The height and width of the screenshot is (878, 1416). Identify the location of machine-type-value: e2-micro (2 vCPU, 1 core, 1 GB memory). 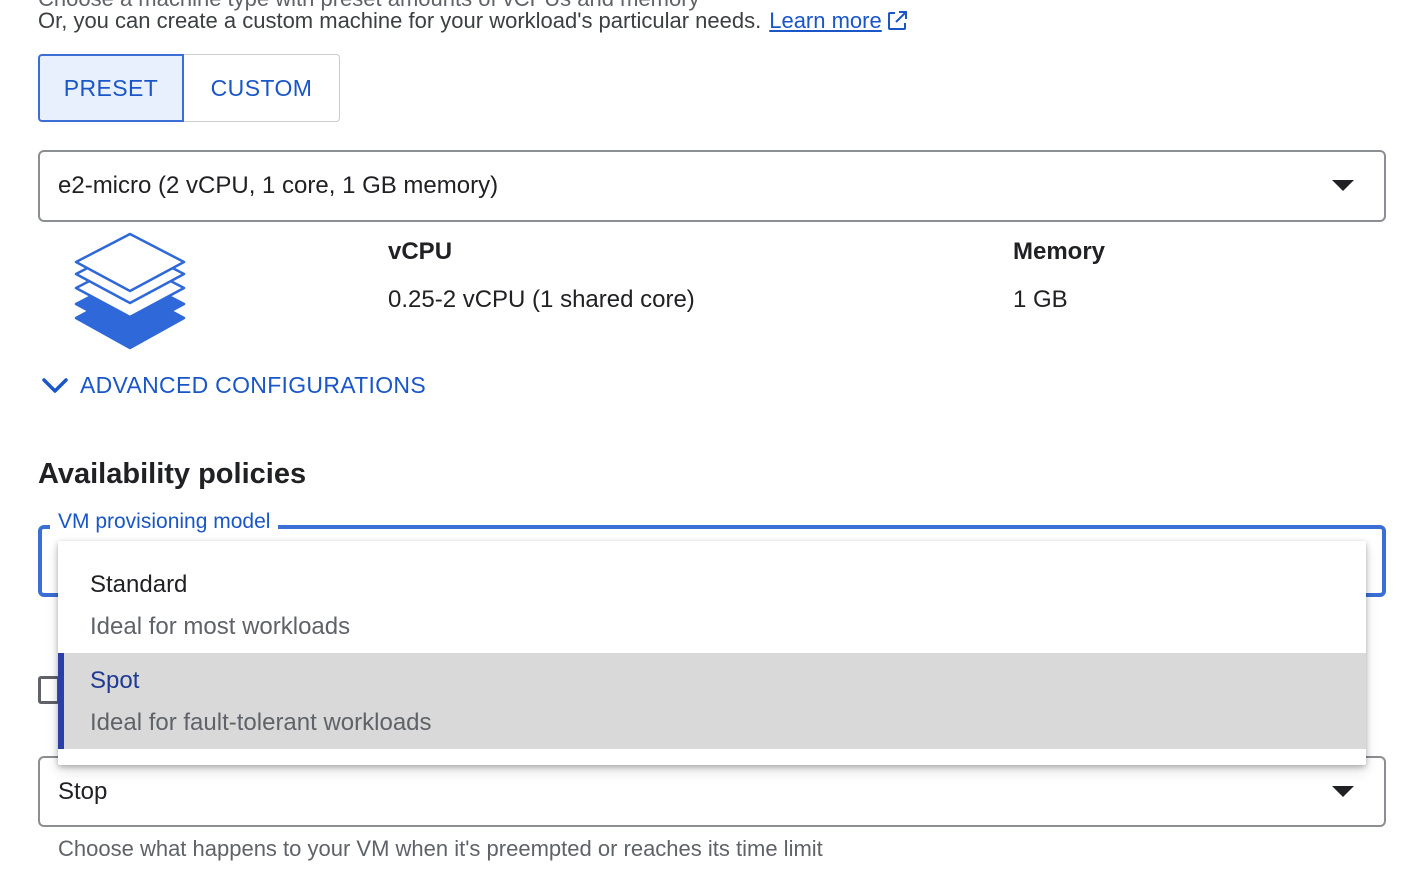
(278, 185).